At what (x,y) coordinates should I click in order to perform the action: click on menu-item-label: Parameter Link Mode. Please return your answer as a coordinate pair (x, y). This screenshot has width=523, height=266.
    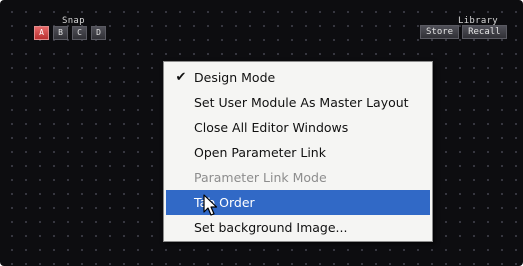
    Looking at the image, I should click on (260, 177).